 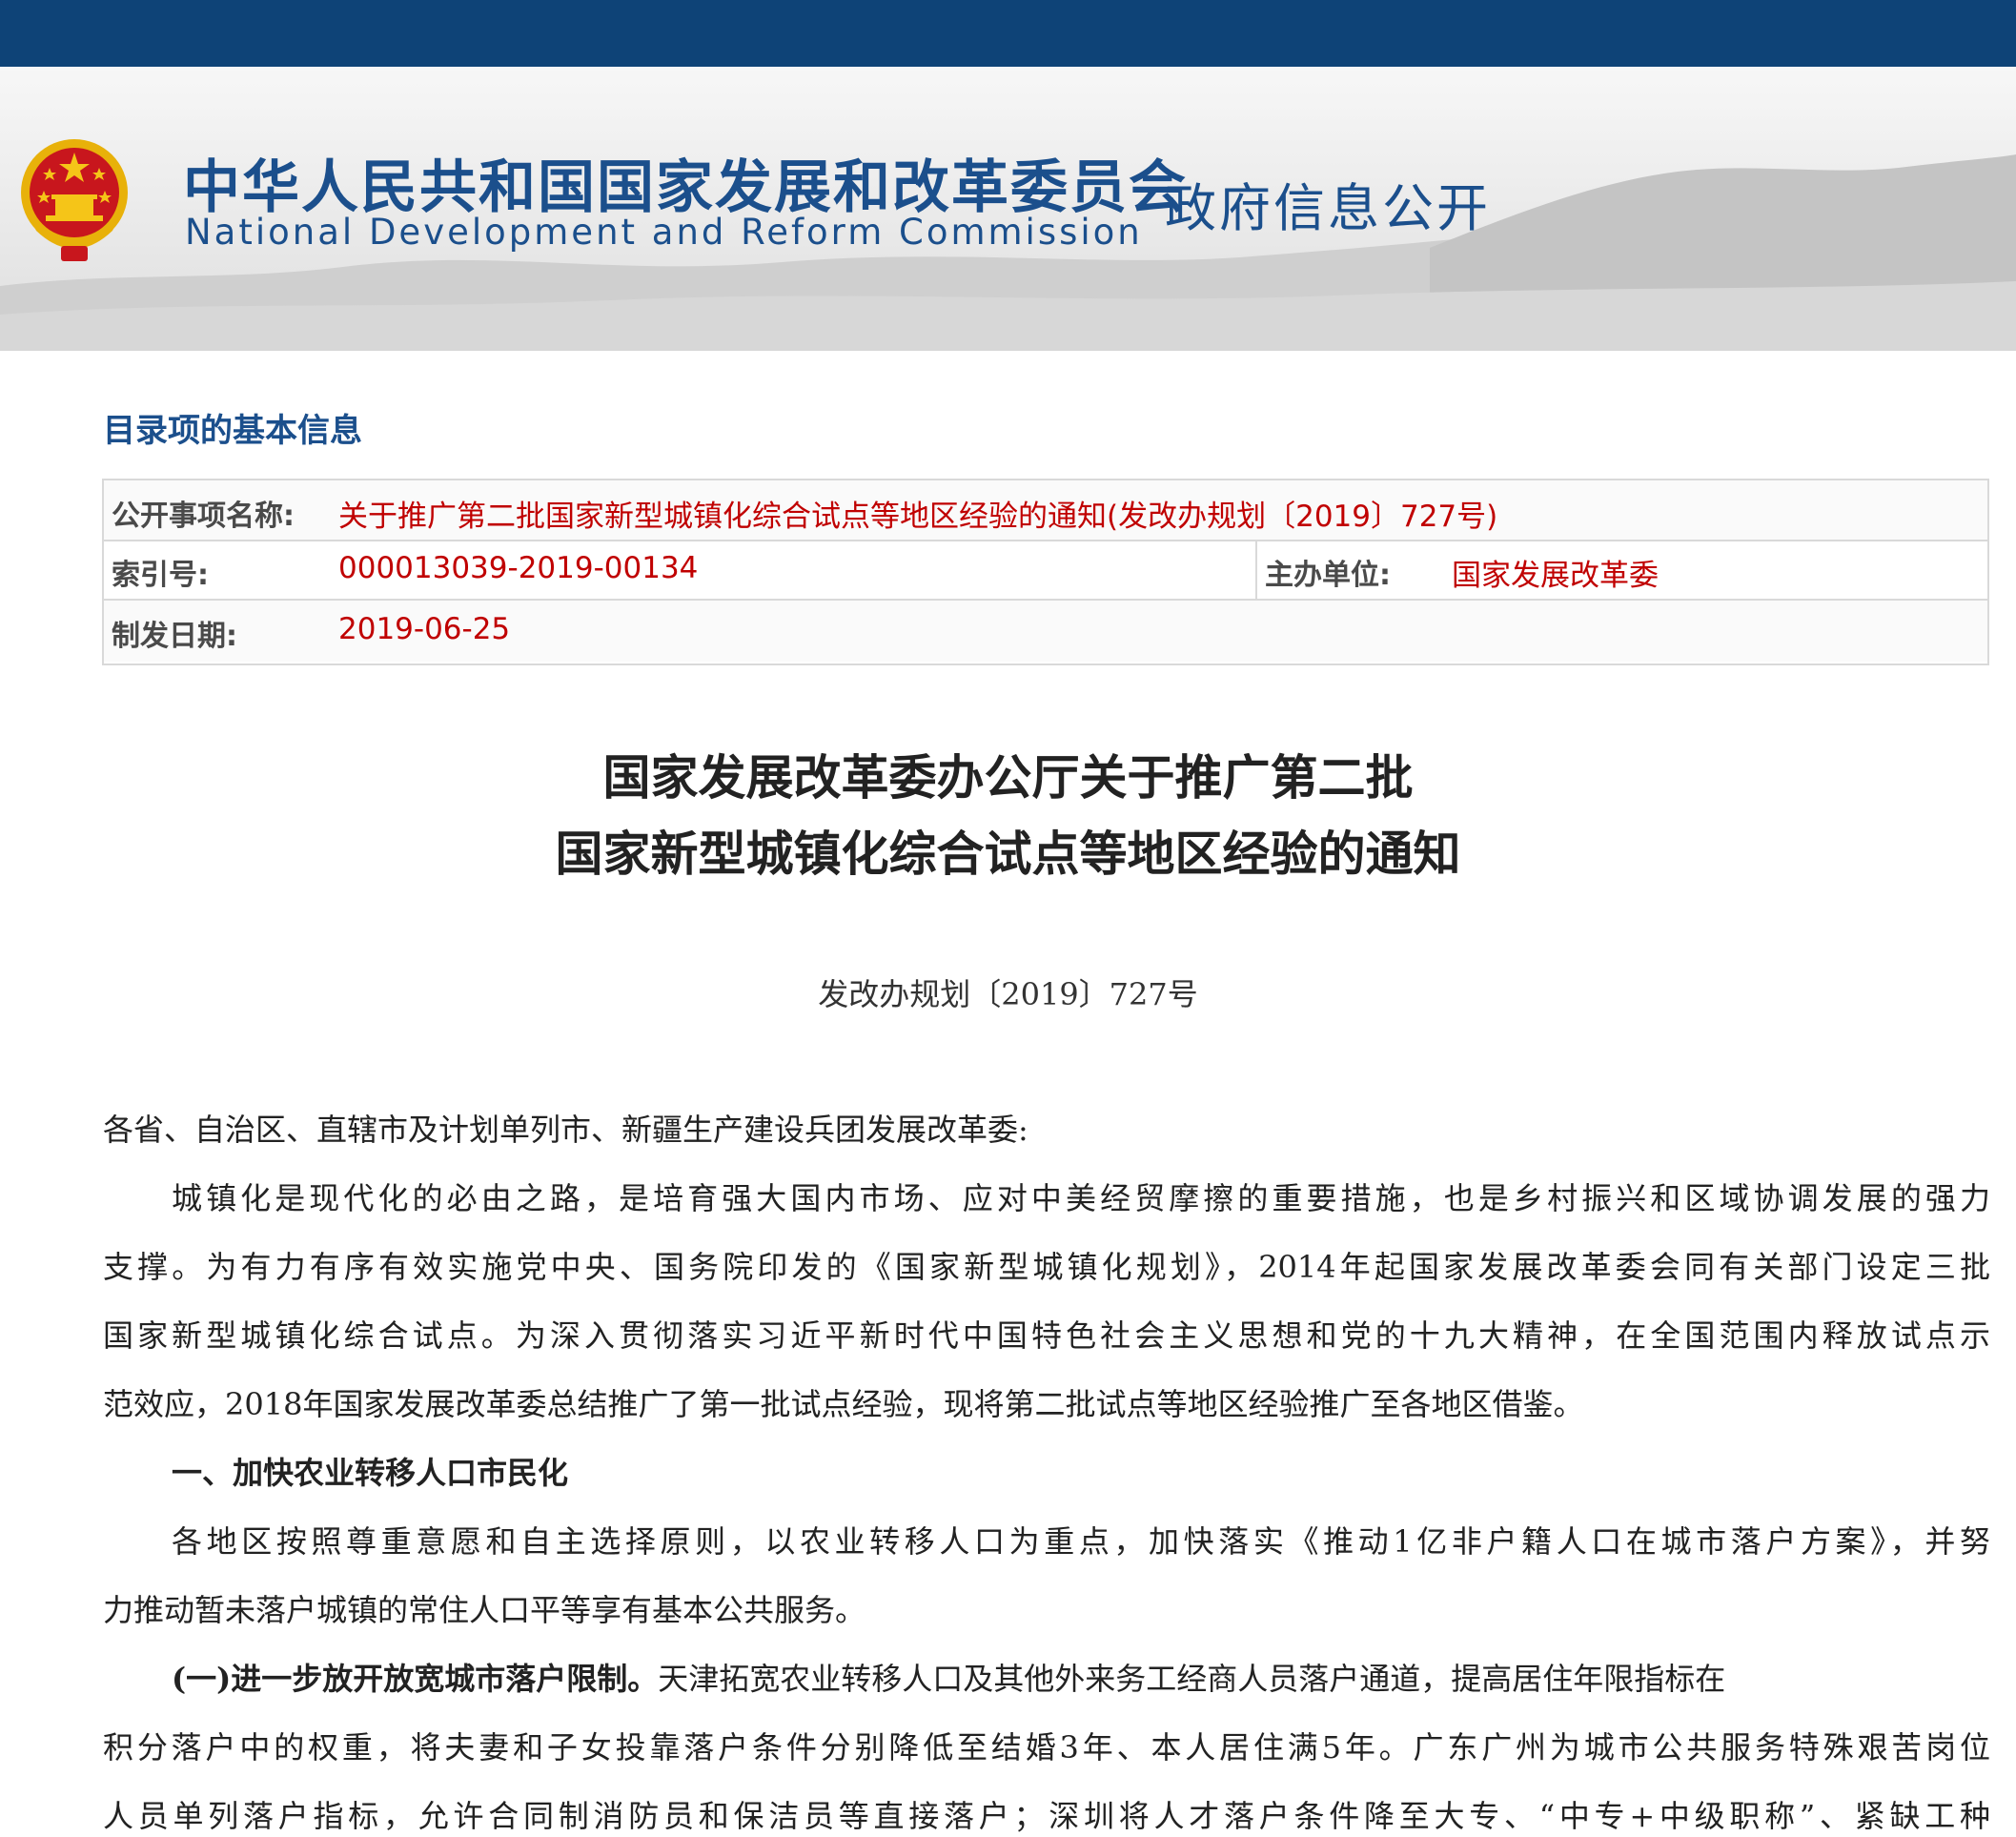 I want to click on table-row: 制发日期: 2019-06-25, so click(x=1045, y=631).